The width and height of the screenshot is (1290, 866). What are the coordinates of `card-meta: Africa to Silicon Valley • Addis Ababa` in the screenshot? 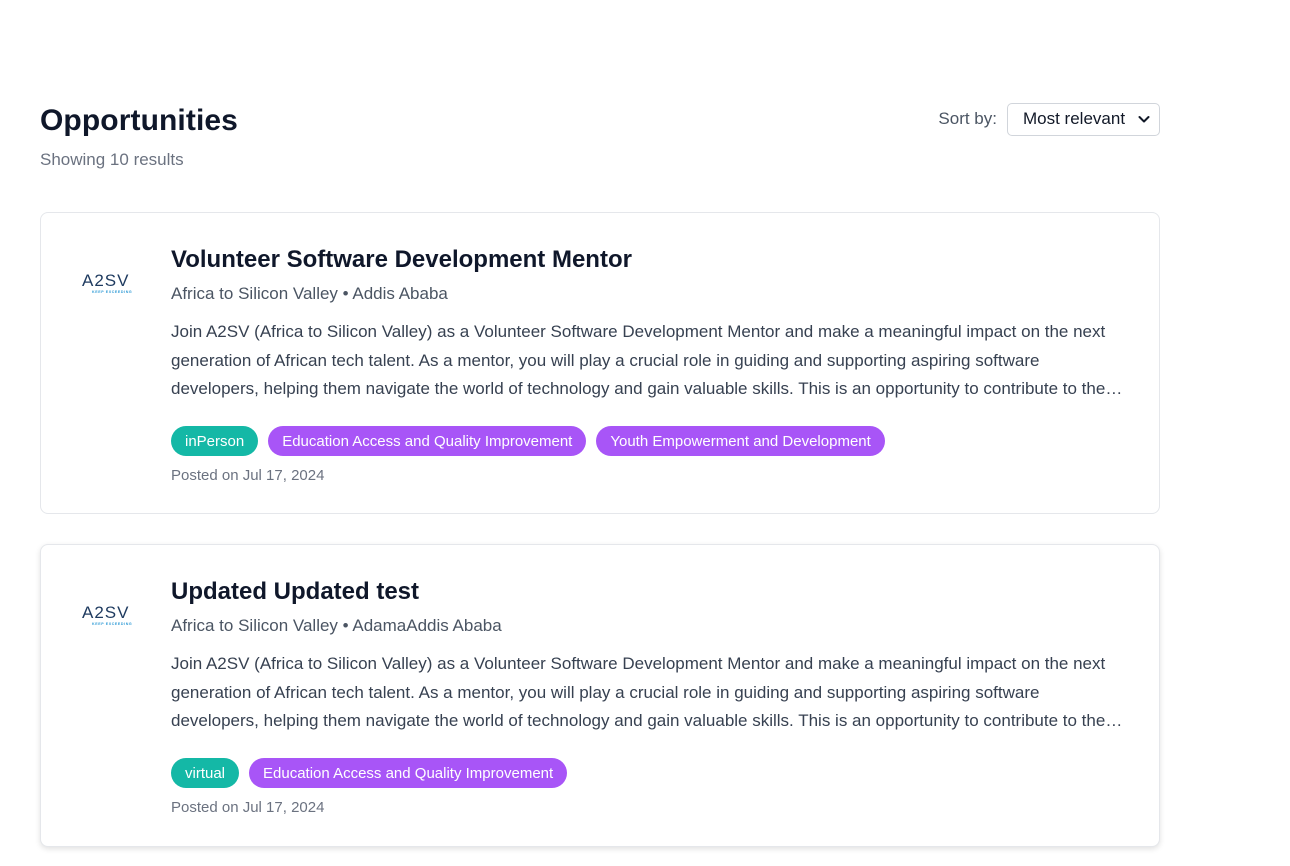 It's located at (309, 293).